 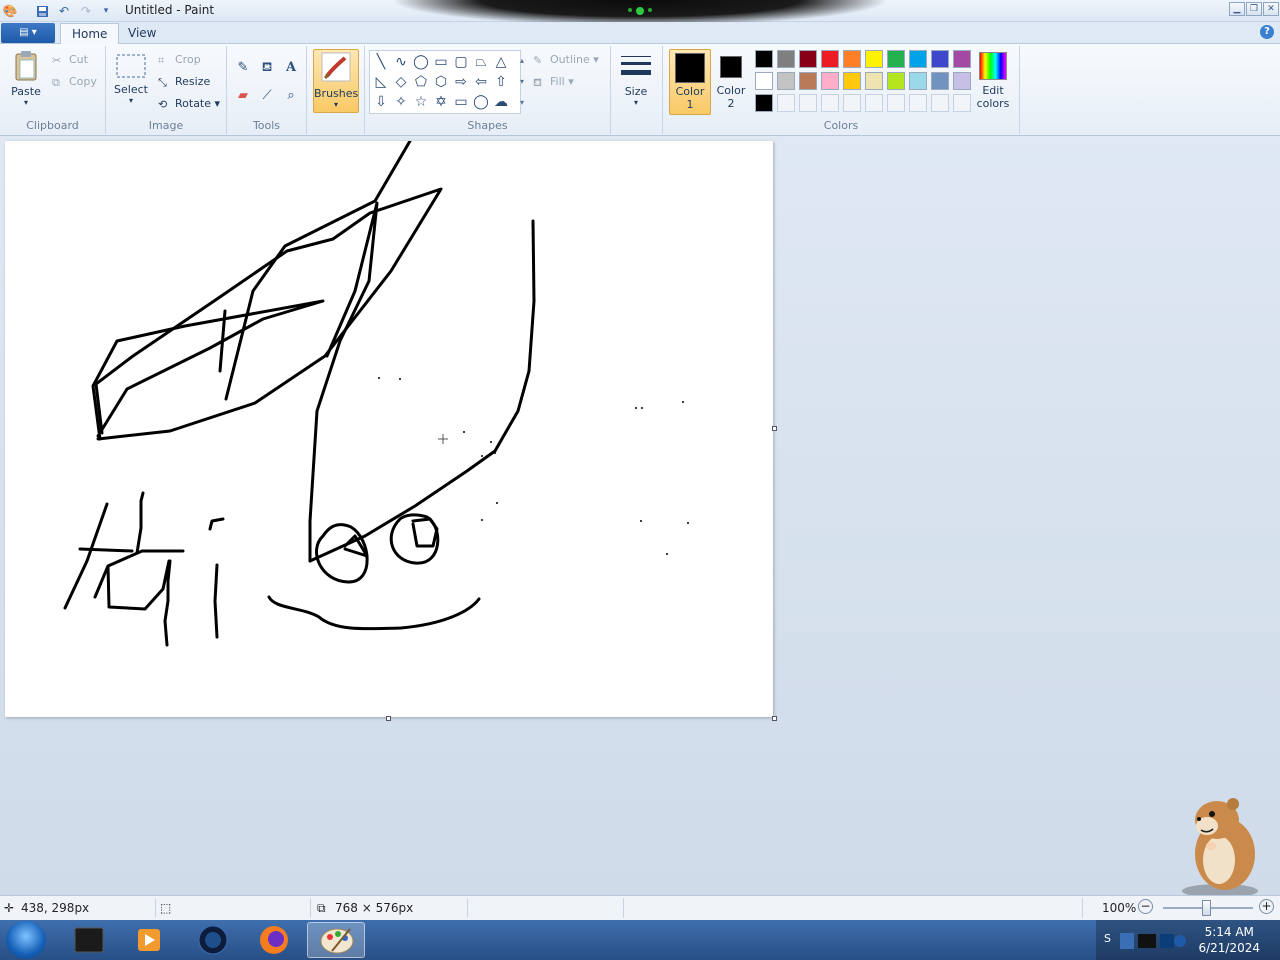 I want to click on size-button: Size ▾, so click(x=636, y=79).